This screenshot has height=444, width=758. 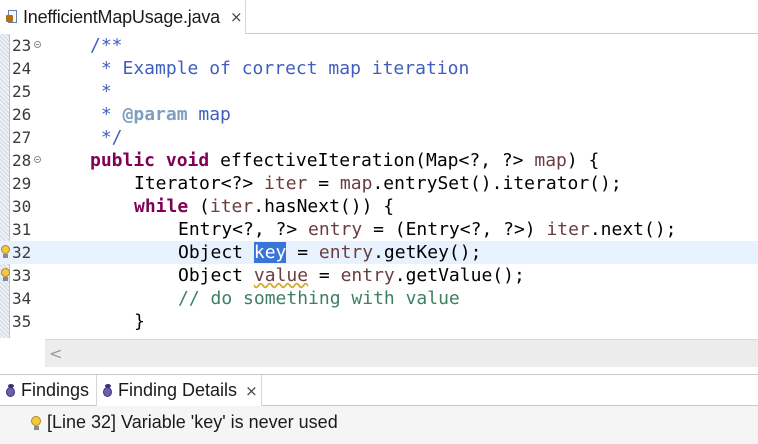 I want to click on code-line: 30 while (iter.hasNext()) {, so click(x=379, y=206).